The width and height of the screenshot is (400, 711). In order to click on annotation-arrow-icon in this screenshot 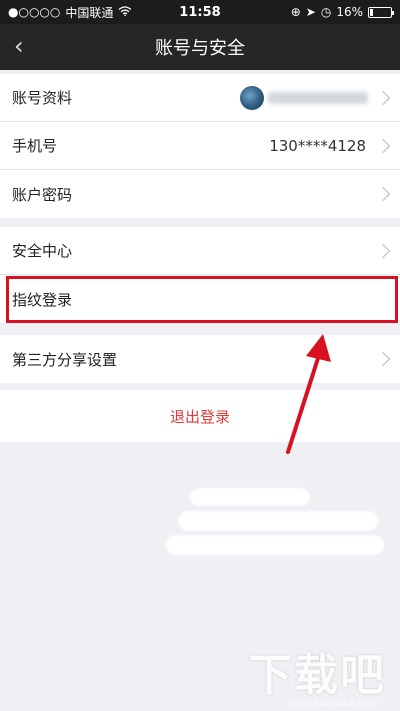, I will do `click(308, 394)`.